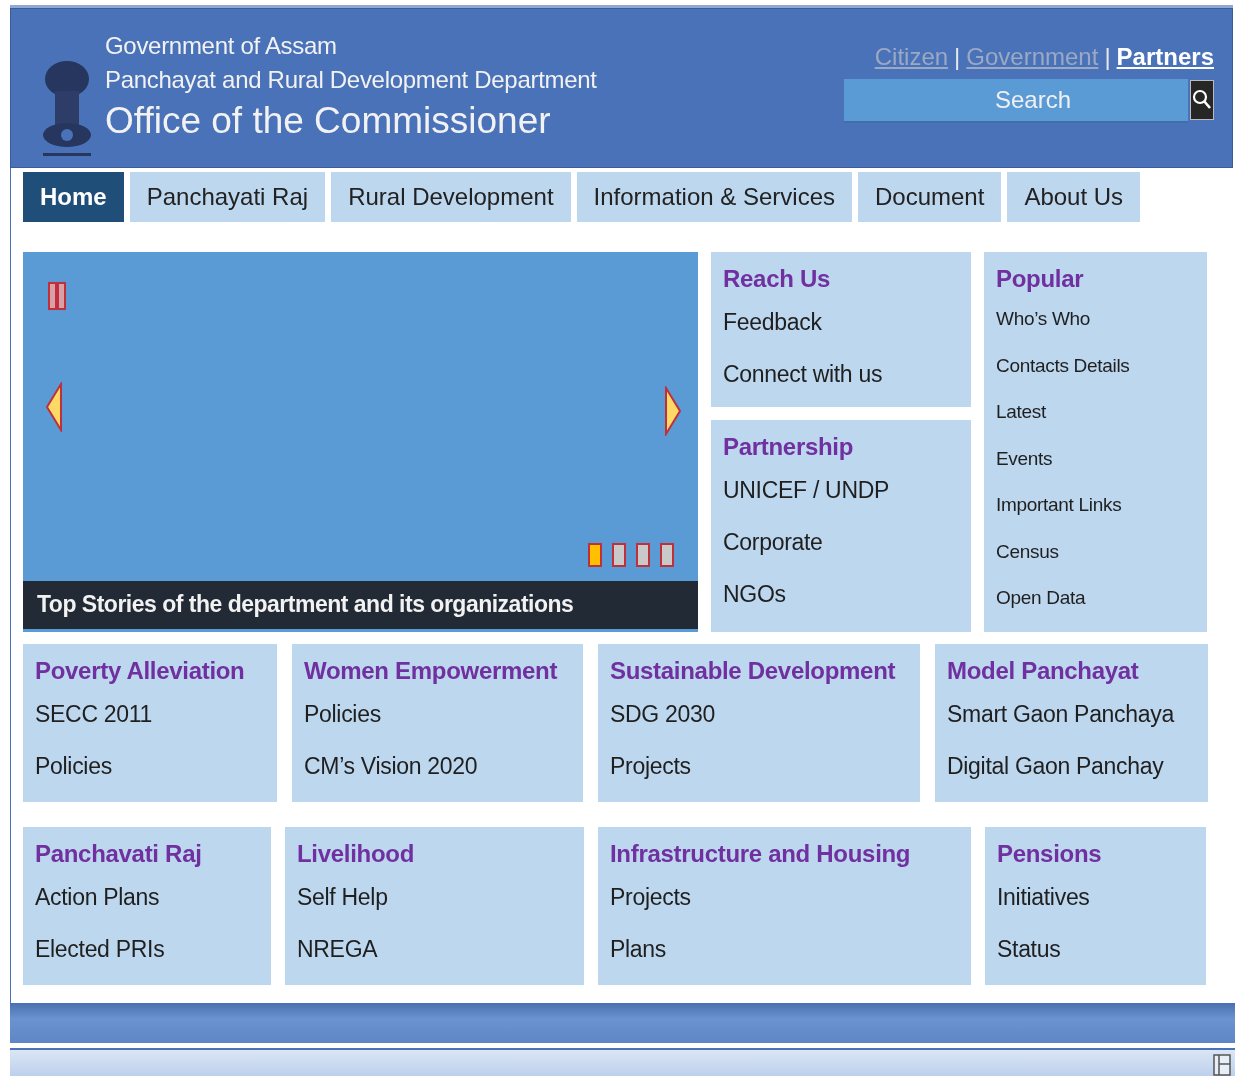  I want to click on nav-tab: Home, so click(73, 197).